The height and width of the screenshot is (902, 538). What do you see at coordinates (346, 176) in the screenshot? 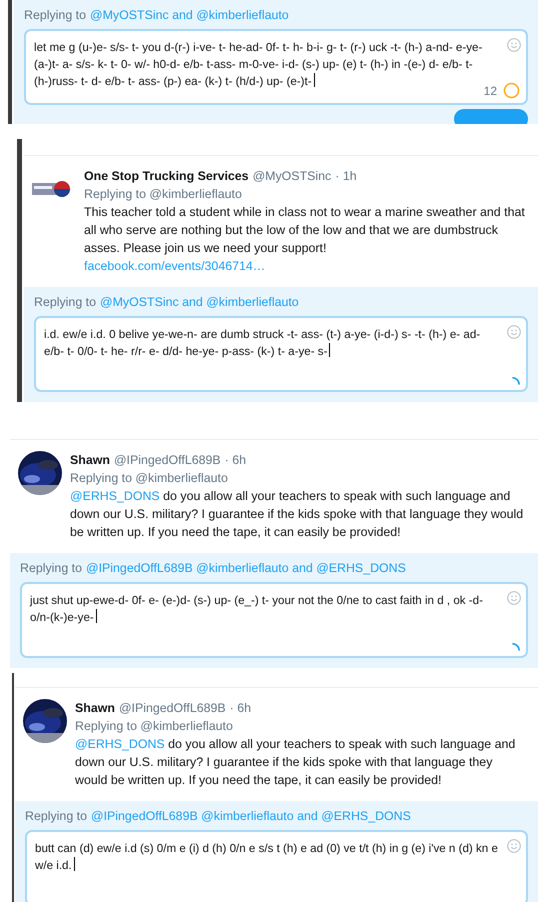
I see `tweet-time: · 1h` at bounding box center [346, 176].